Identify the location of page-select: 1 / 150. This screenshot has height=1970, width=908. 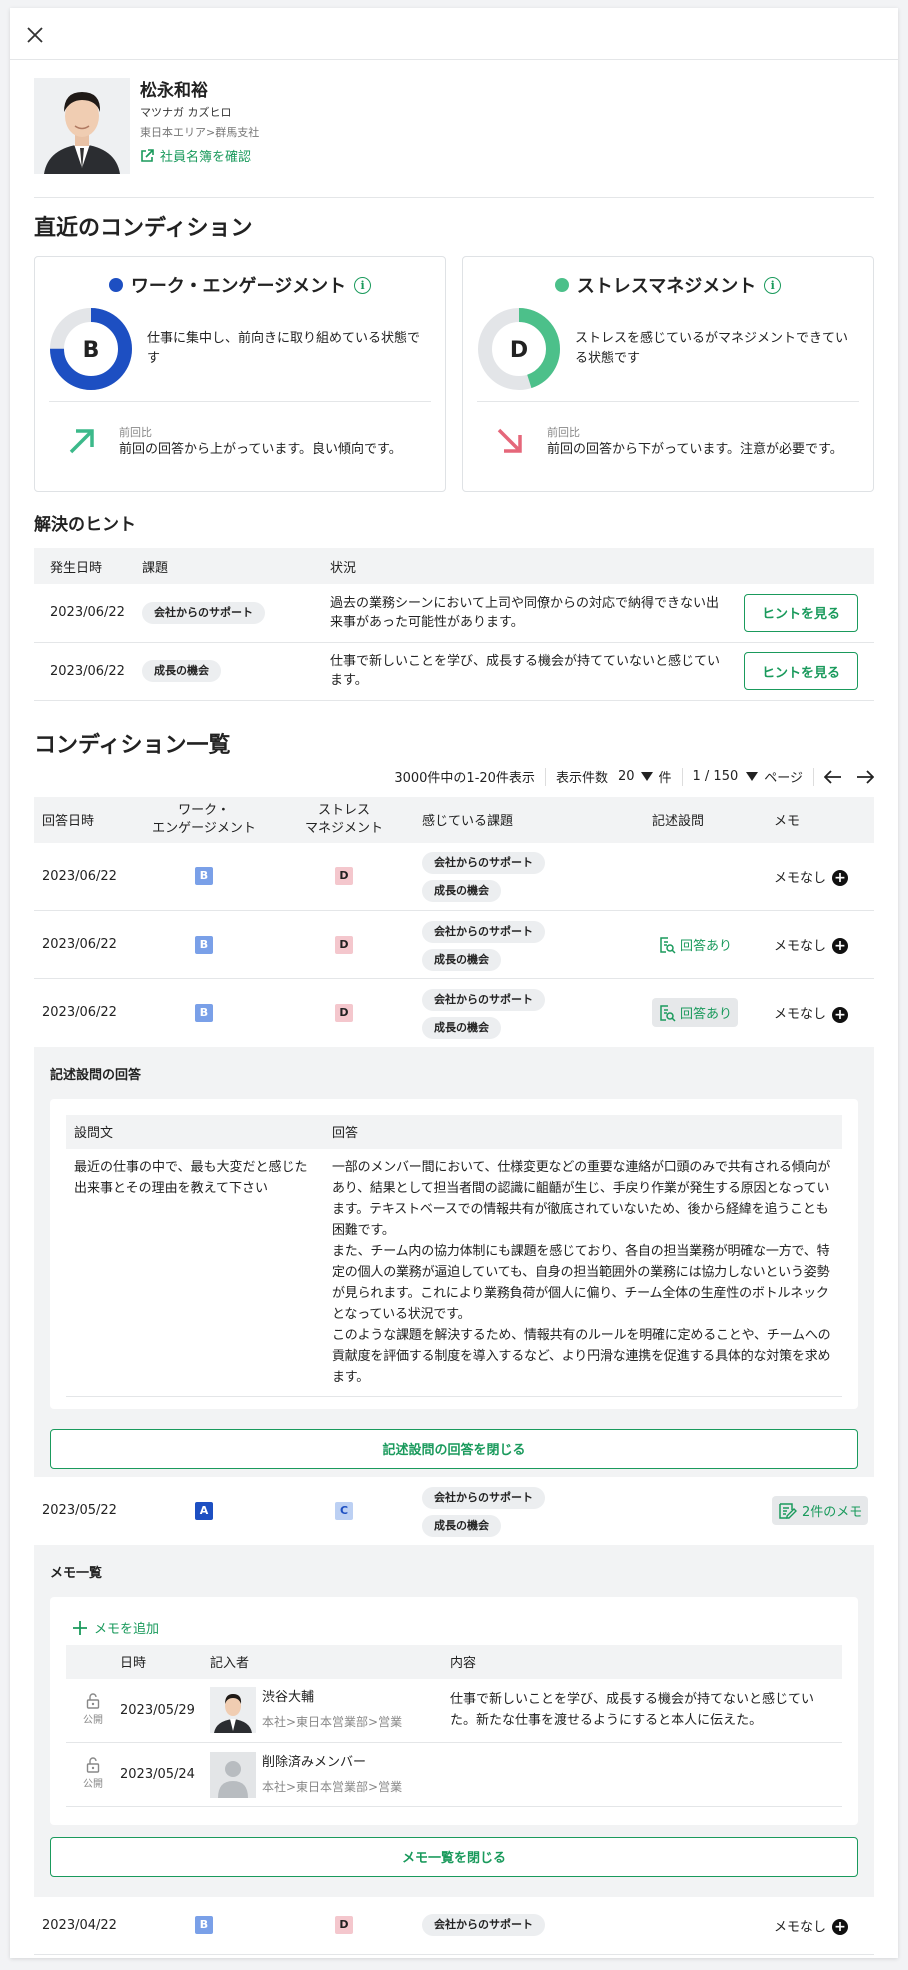
(726, 776).